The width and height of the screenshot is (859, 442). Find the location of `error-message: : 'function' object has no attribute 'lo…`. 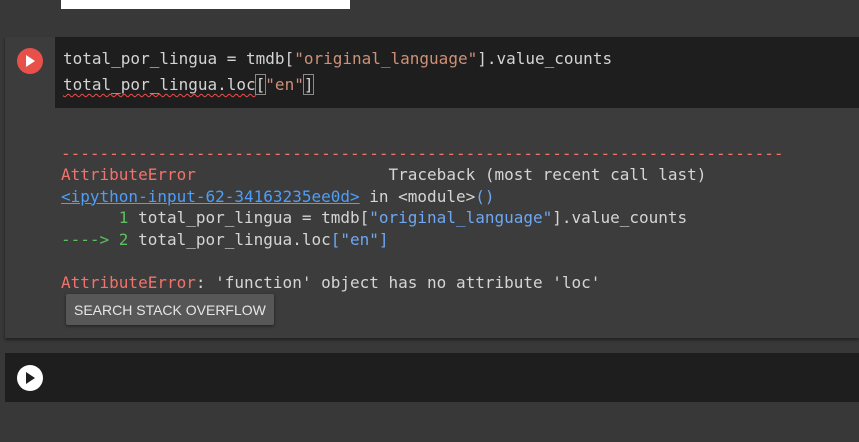

error-message: : 'function' object has no attribute 'lo… is located at coordinates (398, 283).